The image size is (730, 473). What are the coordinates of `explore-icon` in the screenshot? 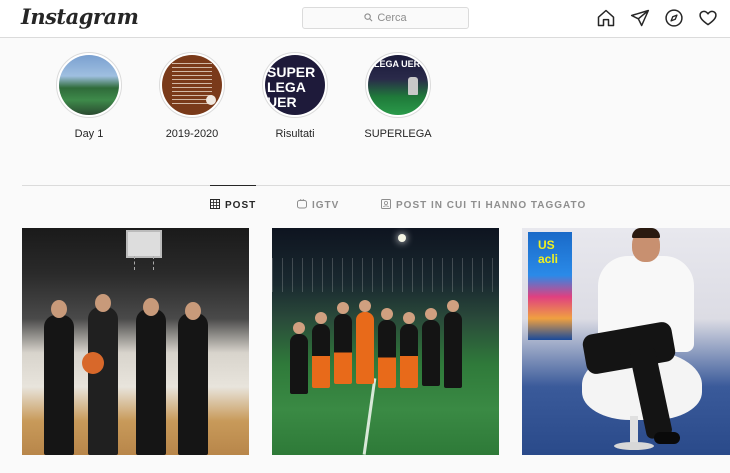 It's located at (673, 17).